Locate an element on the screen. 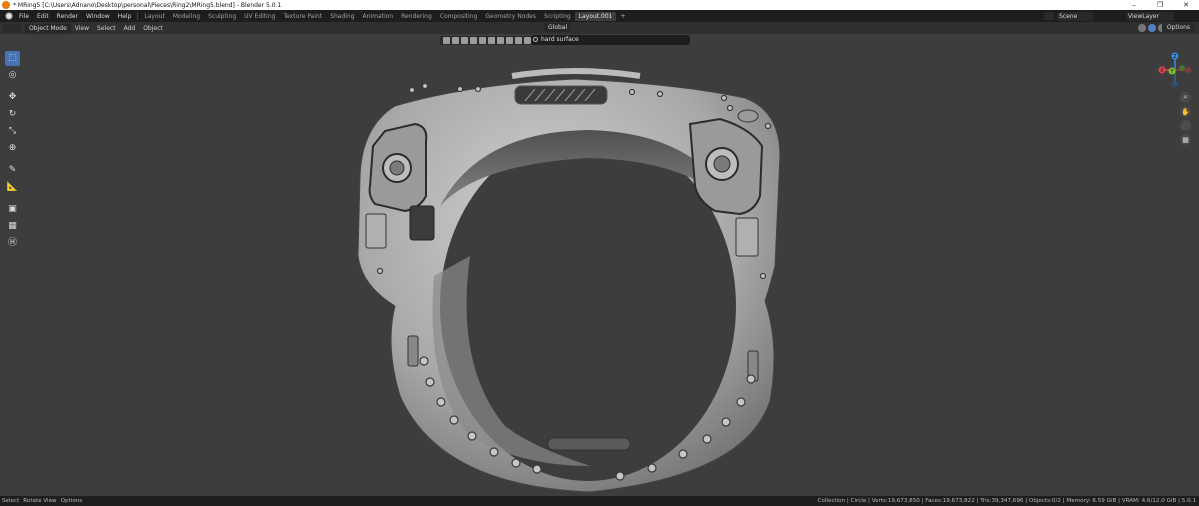 The image size is (1199, 506). annotate-tool: ✎ is located at coordinates (12, 170).